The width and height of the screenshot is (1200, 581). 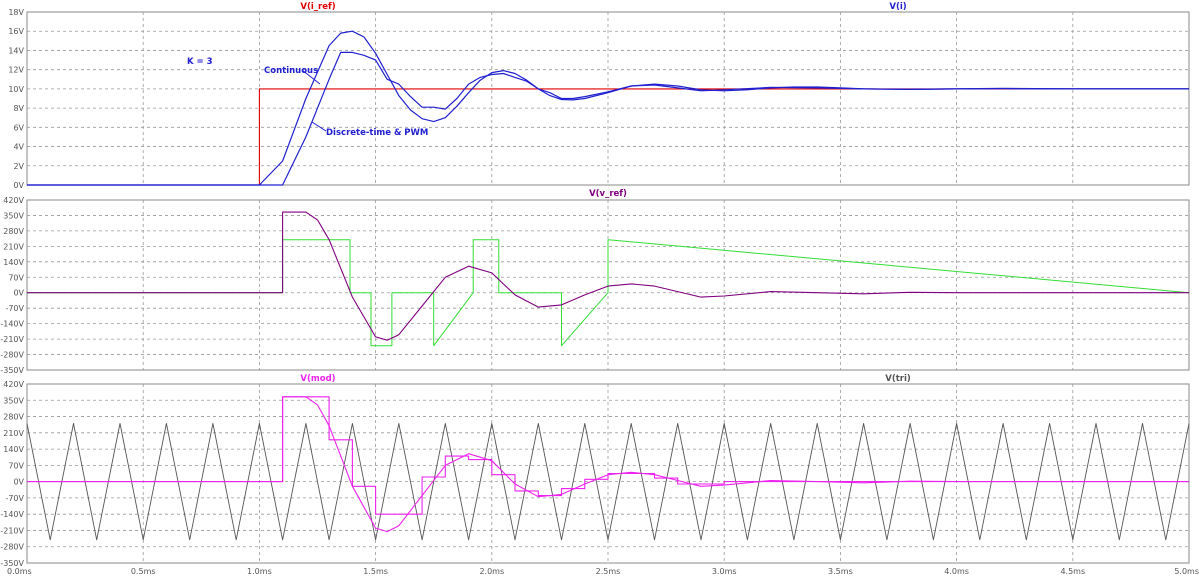 I want to click on x-tick-label: 1.0ms, so click(x=259, y=571).